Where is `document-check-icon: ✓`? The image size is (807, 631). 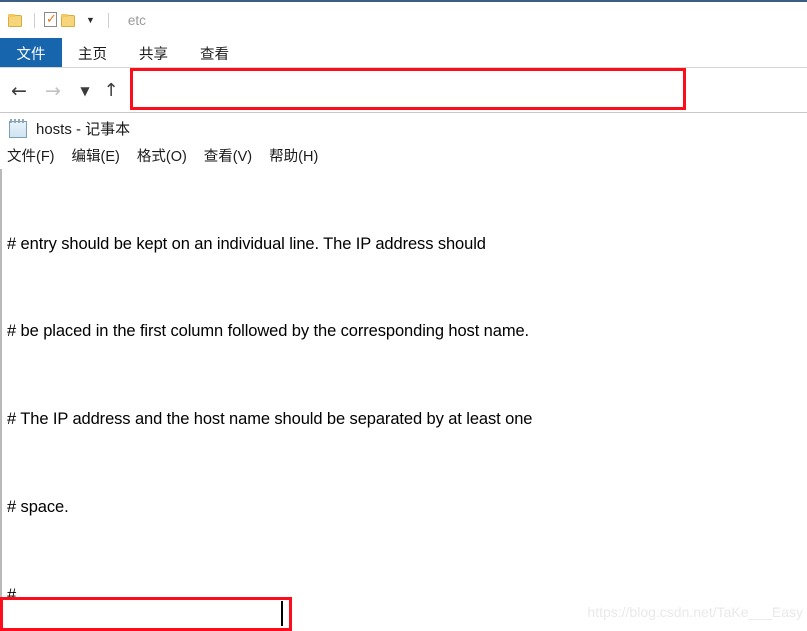
document-check-icon: ✓ is located at coordinates (51, 20).